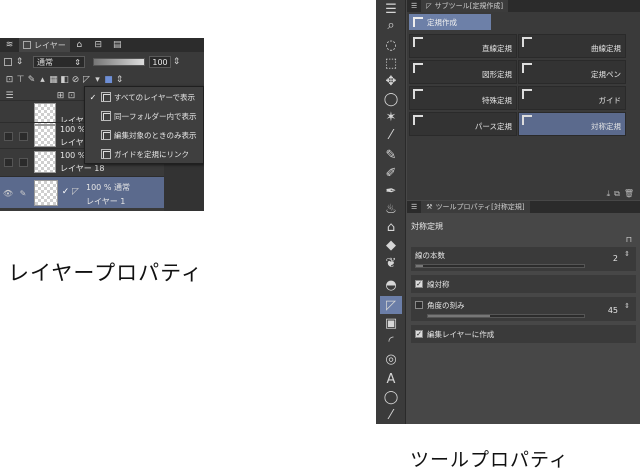  What do you see at coordinates (42, 80) in the screenshot?
I see `lock-icon: ▴` at bounding box center [42, 80].